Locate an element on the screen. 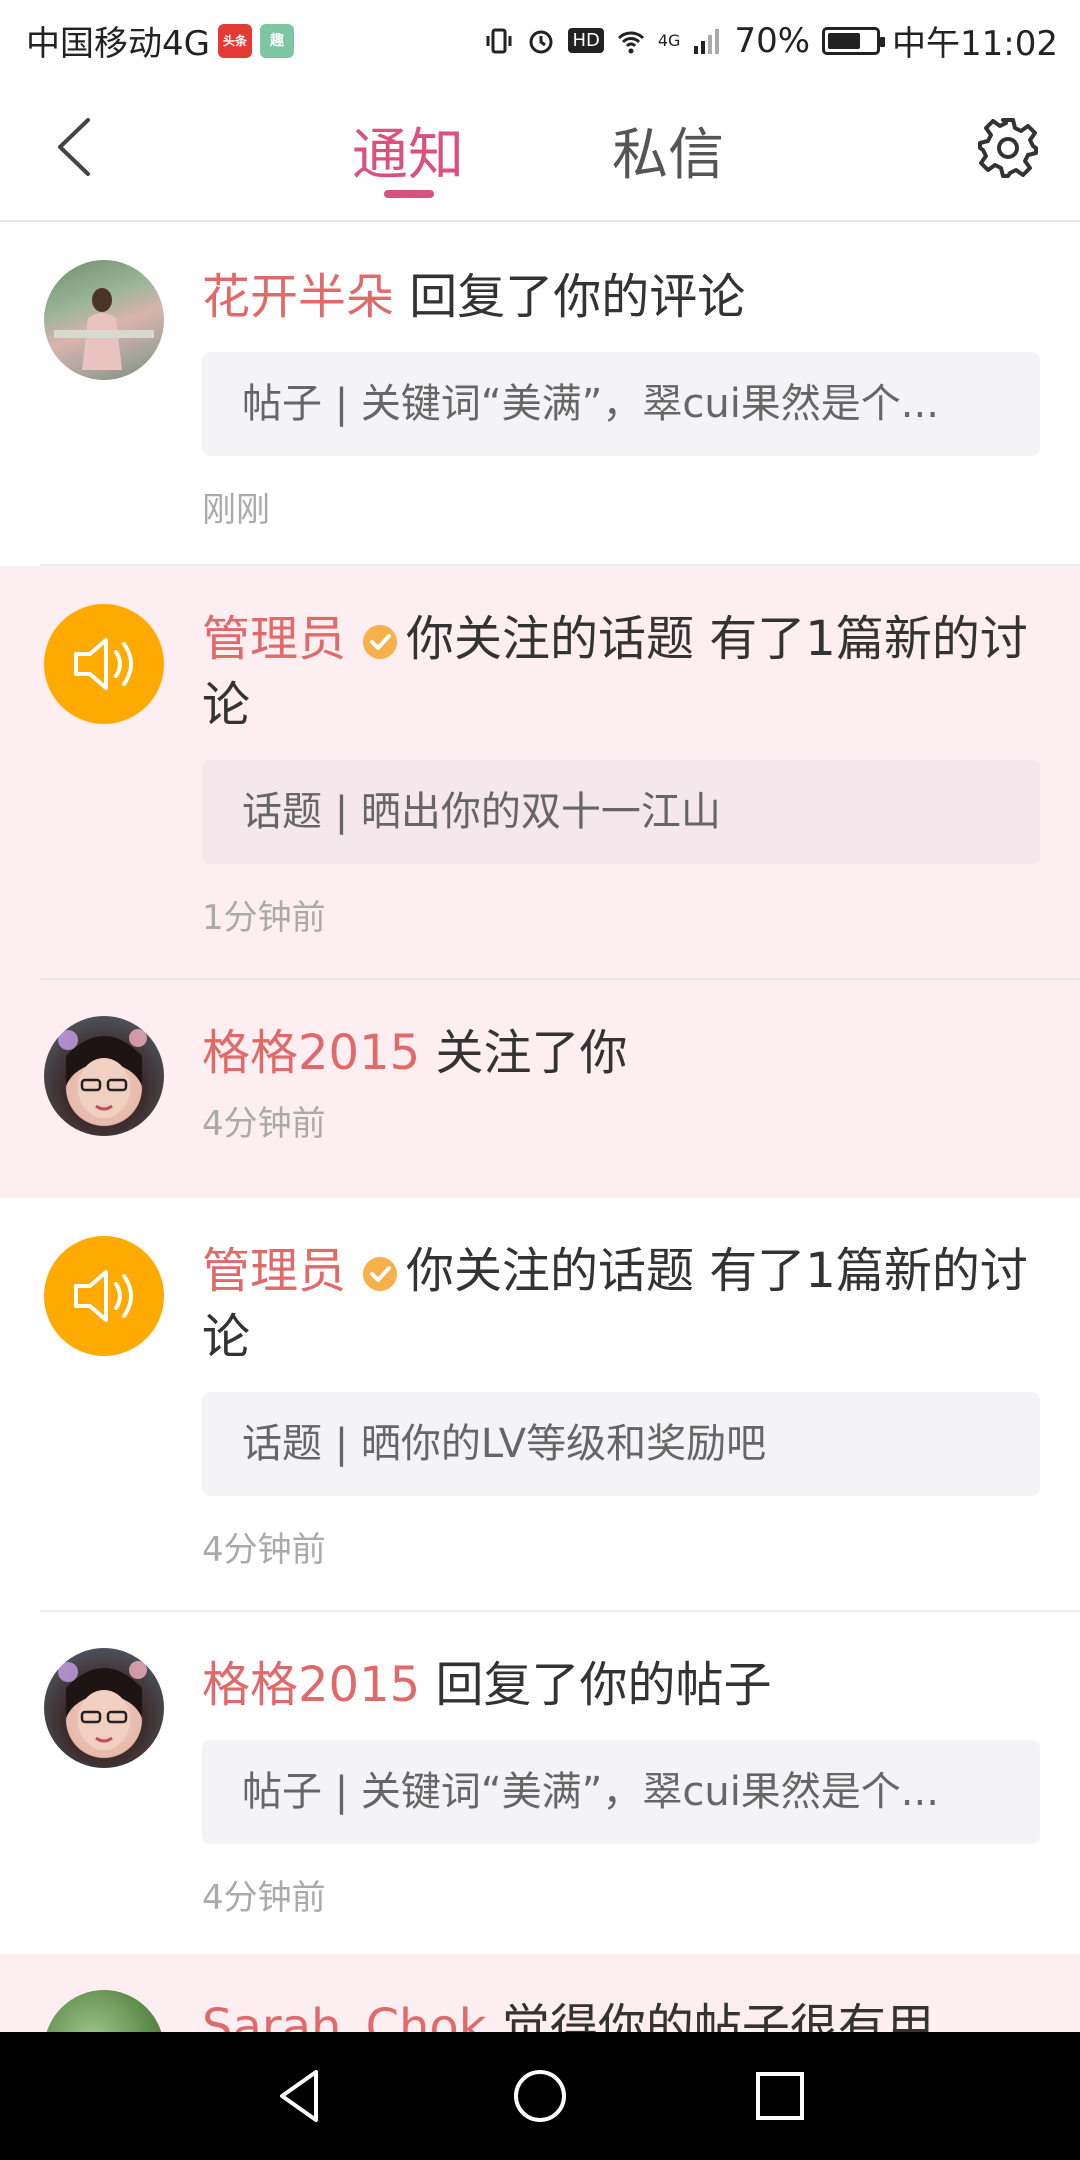  notification-title: 格格2015 关注了你 is located at coordinates (621, 1053).